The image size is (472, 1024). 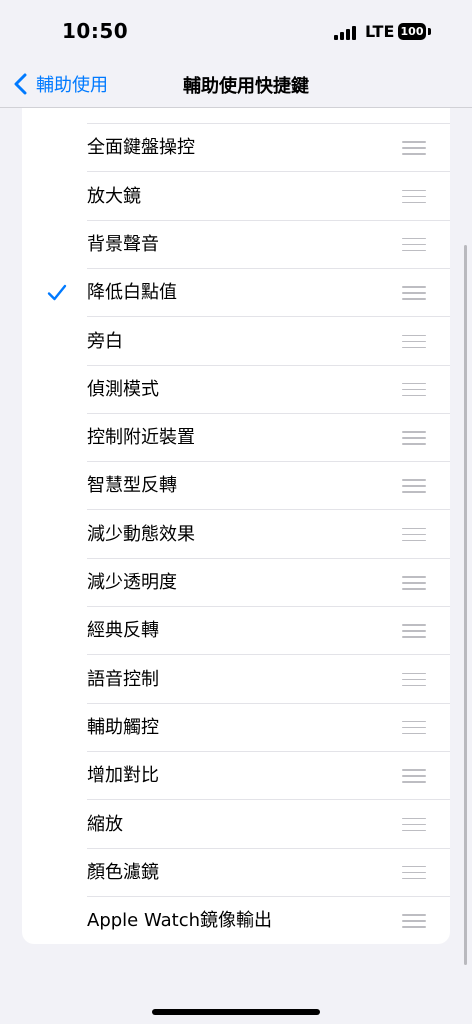 What do you see at coordinates (141, 534) in the screenshot?
I see `shortcut-label: 減少動態效果` at bounding box center [141, 534].